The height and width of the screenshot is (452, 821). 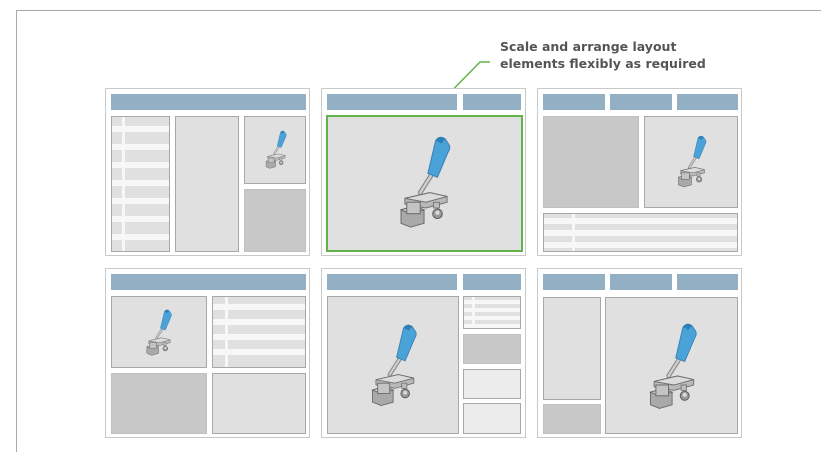 I want to click on annotation-line-2: elements flexibly as required, so click(x=603, y=63).